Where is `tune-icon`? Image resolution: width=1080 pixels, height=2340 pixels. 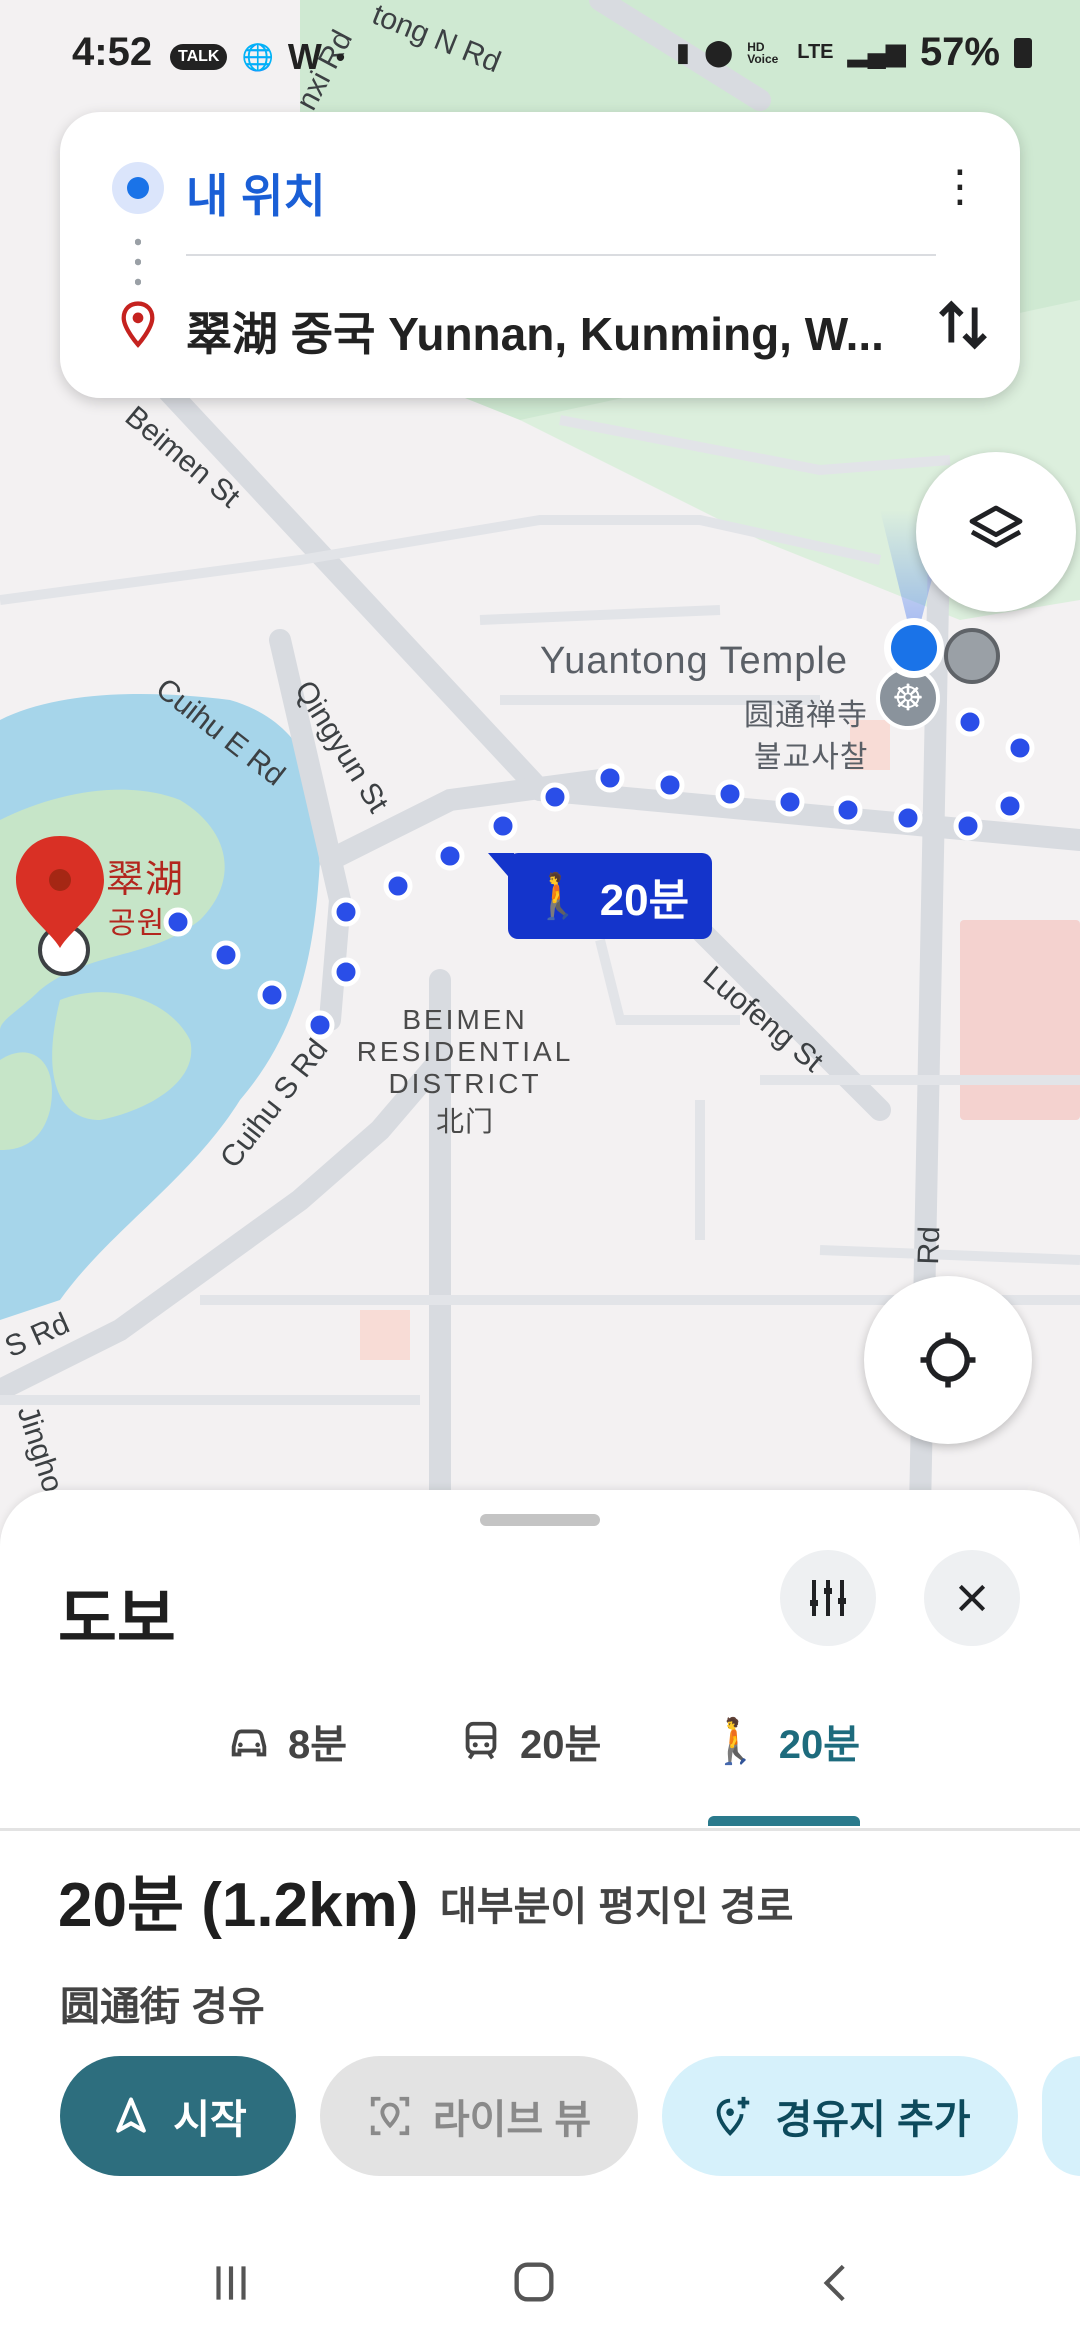 tune-icon is located at coordinates (828, 1598).